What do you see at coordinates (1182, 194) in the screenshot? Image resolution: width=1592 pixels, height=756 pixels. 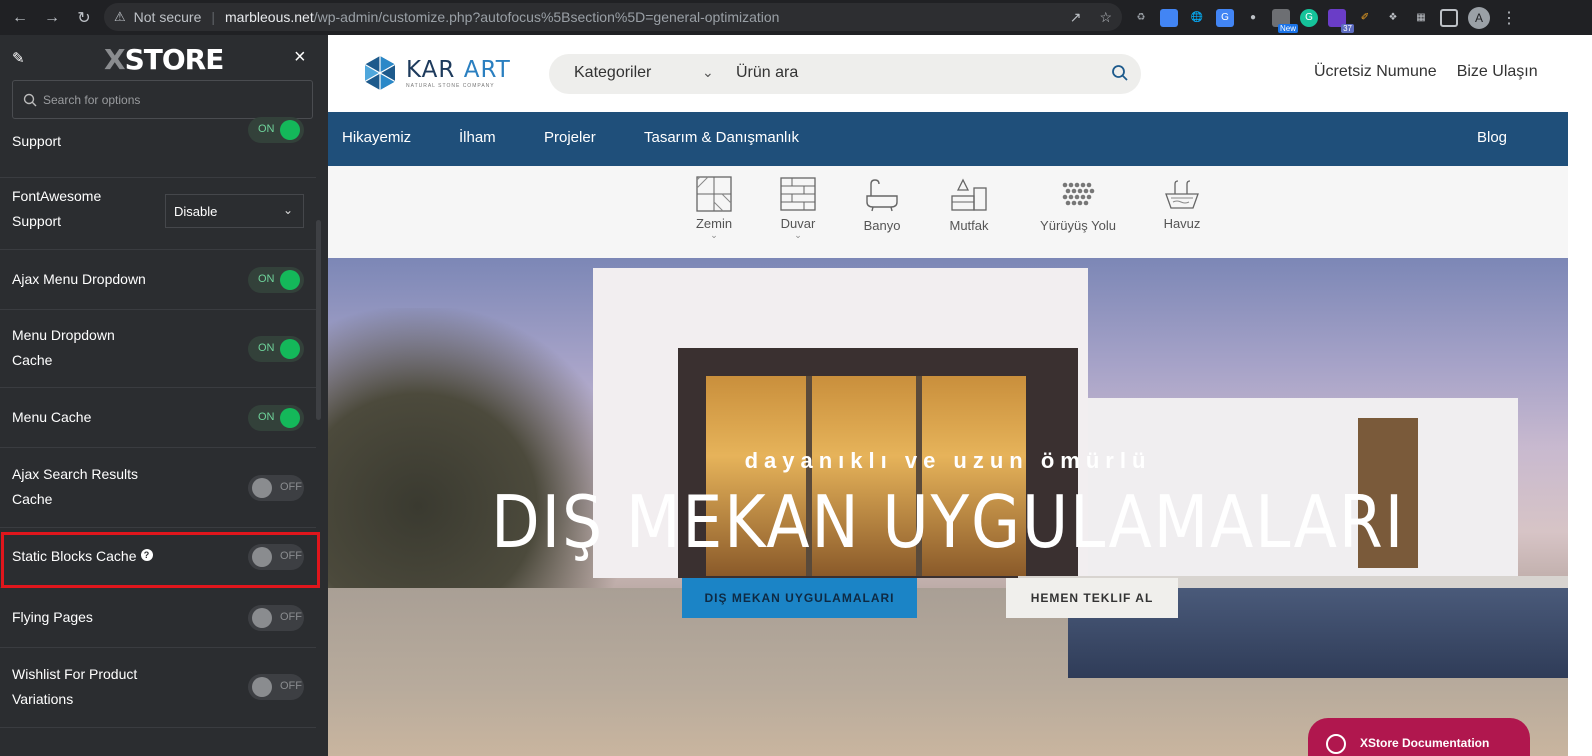 I see `pool-icon` at bounding box center [1182, 194].